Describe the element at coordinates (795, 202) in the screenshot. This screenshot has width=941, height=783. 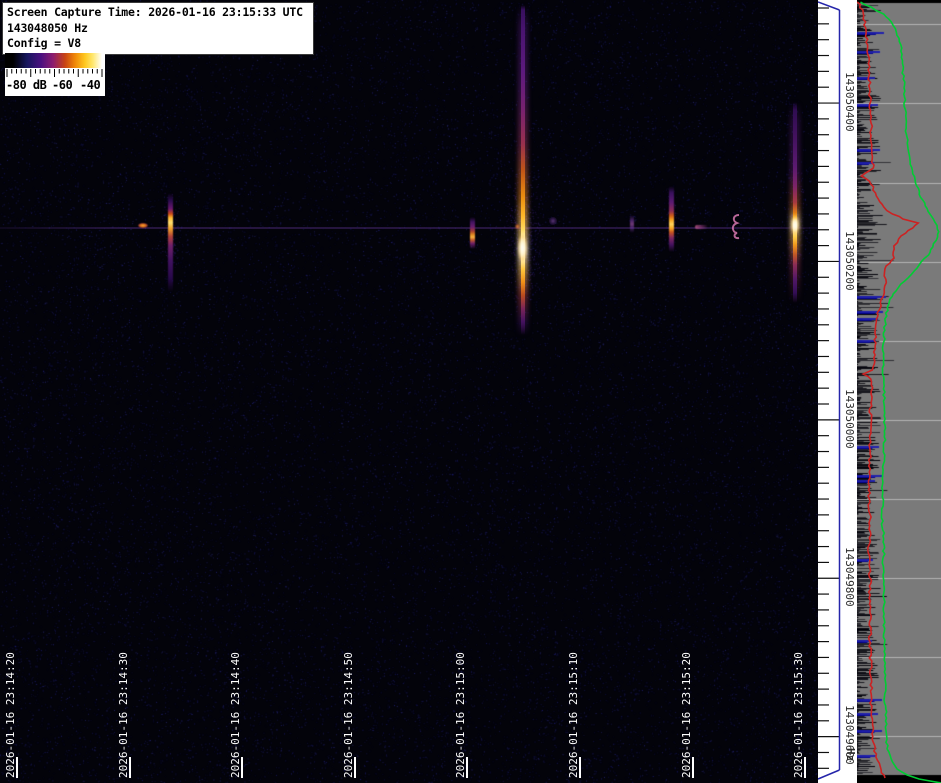
I see `signal-echo-right` at that location.